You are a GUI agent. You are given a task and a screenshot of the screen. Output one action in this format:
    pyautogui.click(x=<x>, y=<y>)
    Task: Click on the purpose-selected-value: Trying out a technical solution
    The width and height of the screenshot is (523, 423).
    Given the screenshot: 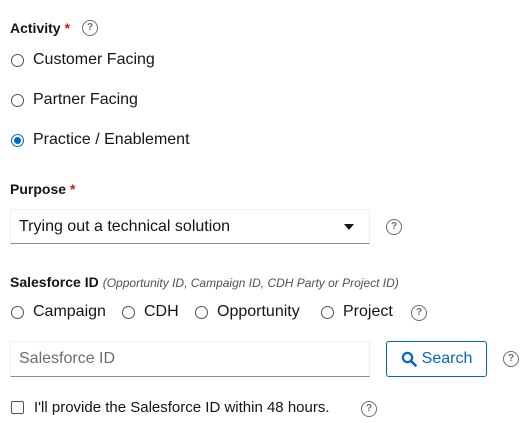 What is the action you would take?
    pyautogui.click(x=125, y=226)
    